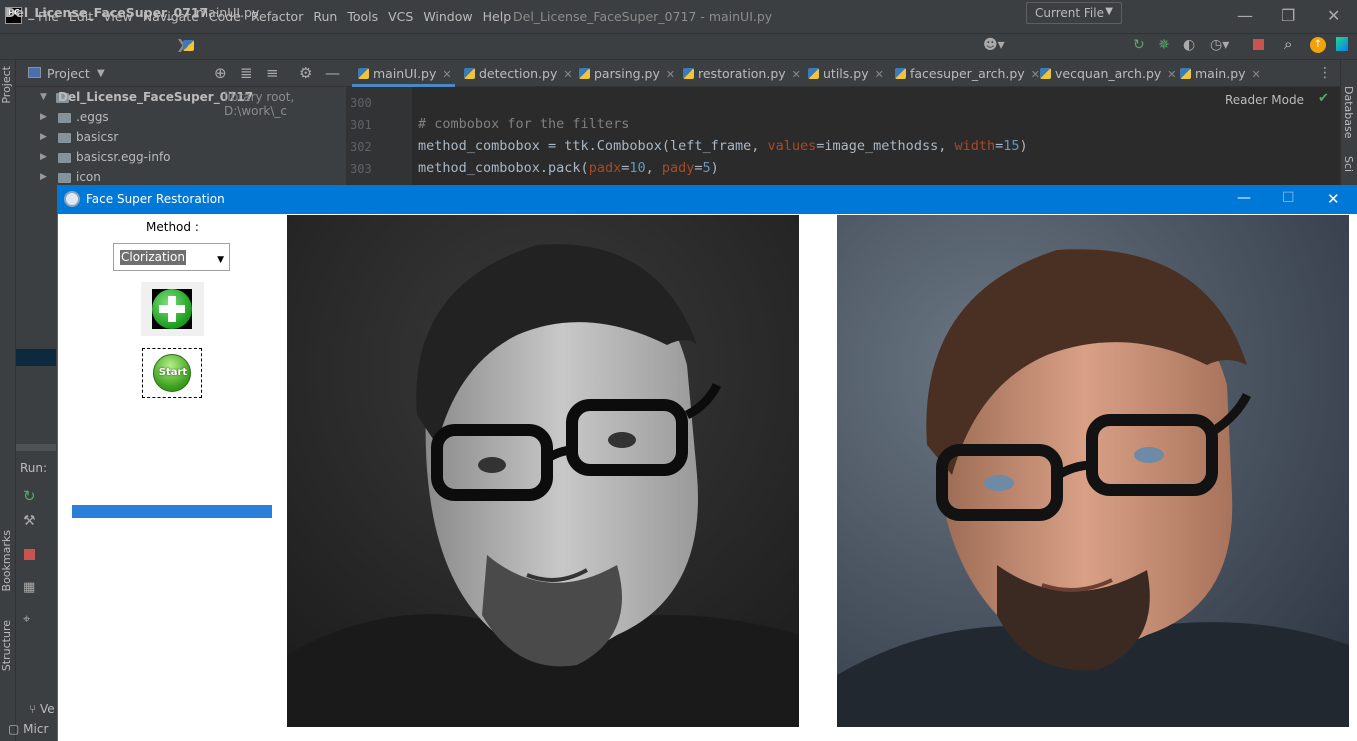 The width and height of the screenshot is (1357, 741). I want to click on tree-item: ▶ .eggs, so click(181, 118).